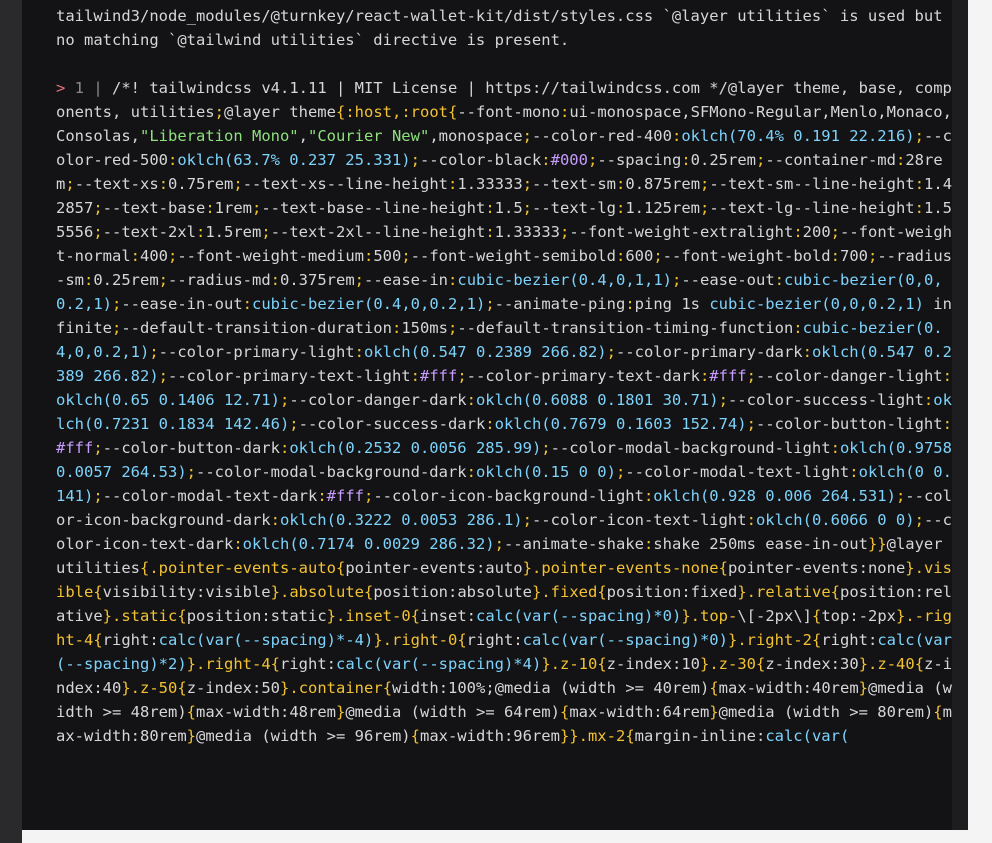 The height and width of the screenshot is (843, 992). Describe the element at coordinates (798, 136) in the screenshot. I see `code-token: oklch(70.4% 0.191 22.216)` at that location.